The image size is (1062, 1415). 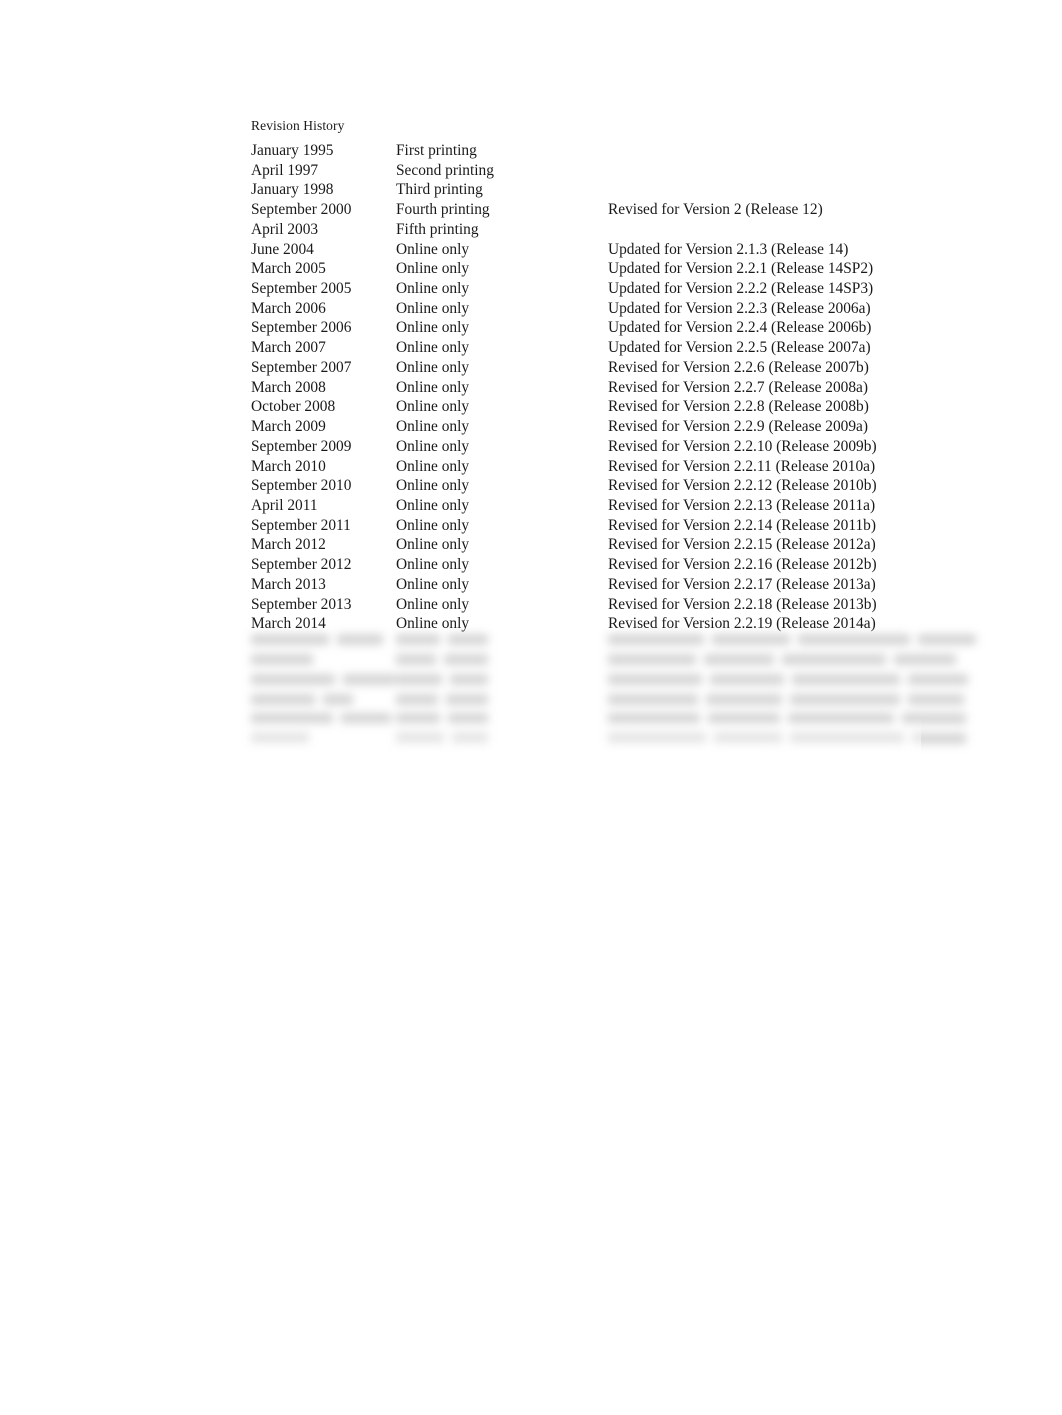 What do you see at coordinates (288, 584) in the screenshot?
I see `revision-date: March 2013` at bounding box center [288, 584].